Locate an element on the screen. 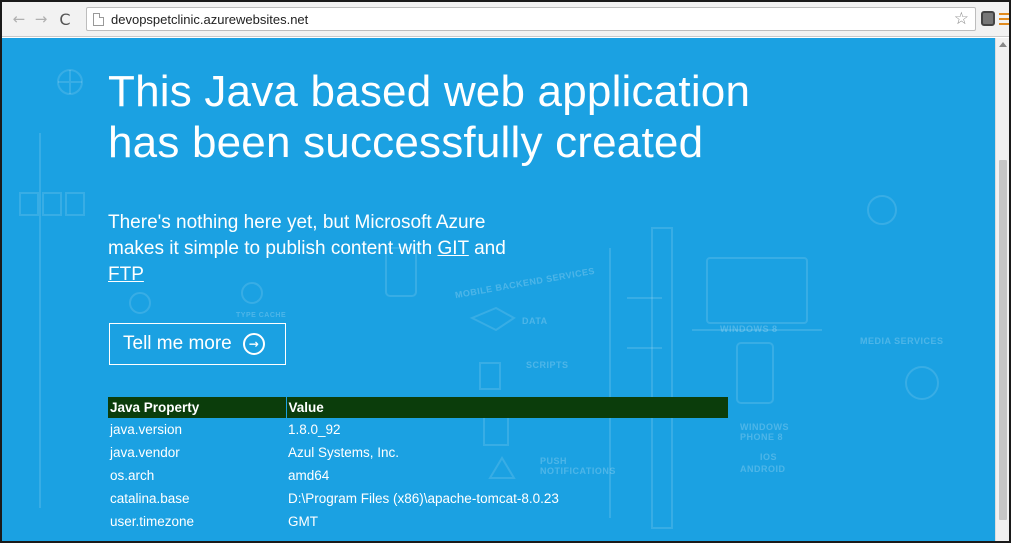 This screenshot has width=1011, height=543. ftp-link: FTP is located at coordinates (126, 274).